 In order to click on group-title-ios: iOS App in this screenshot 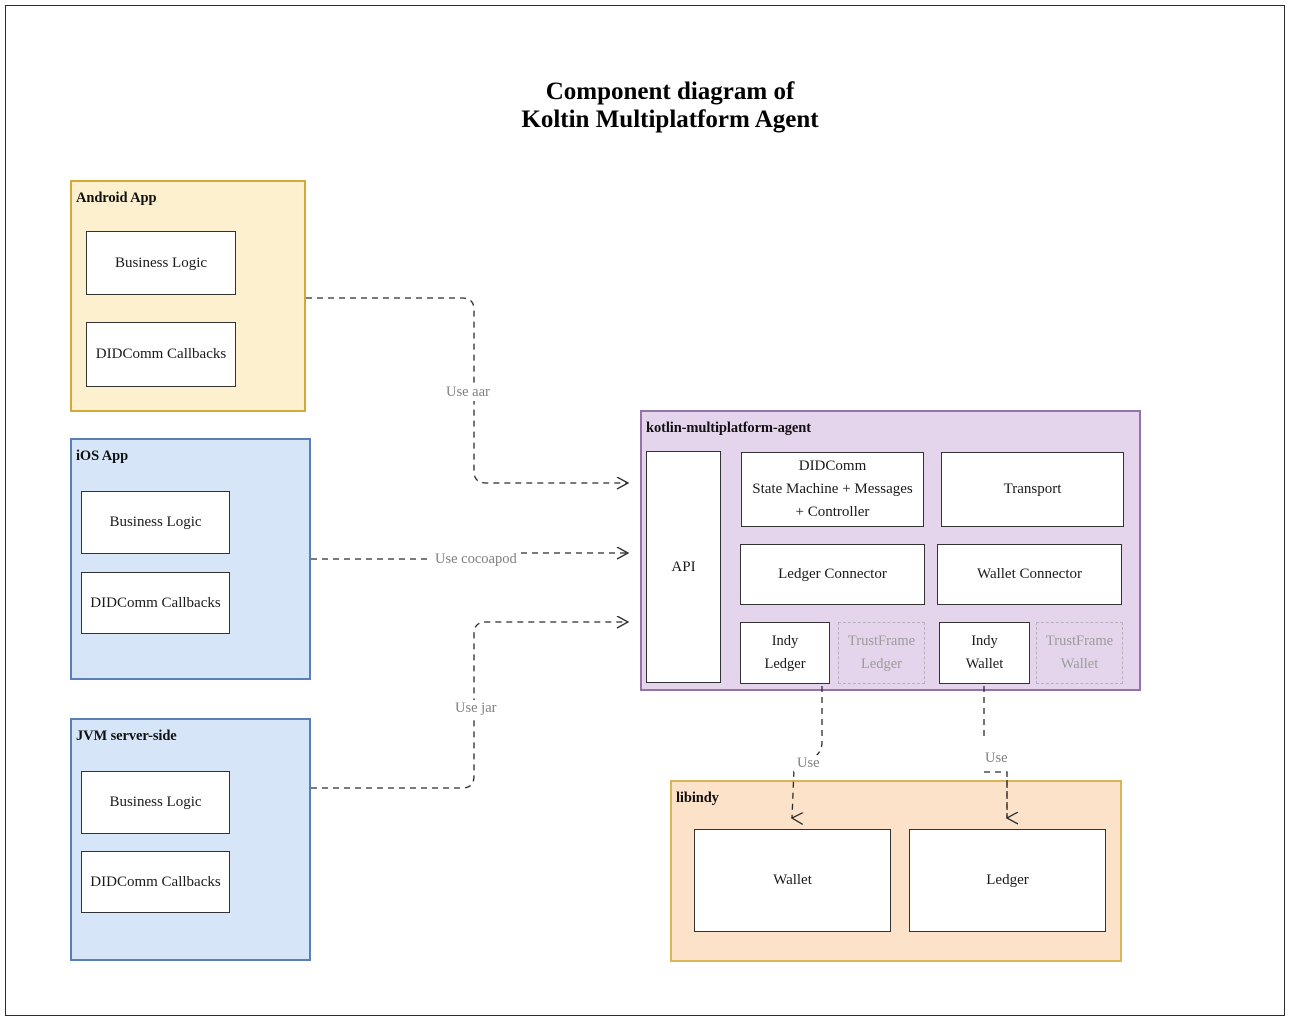, I will do `click(102, 456)`.